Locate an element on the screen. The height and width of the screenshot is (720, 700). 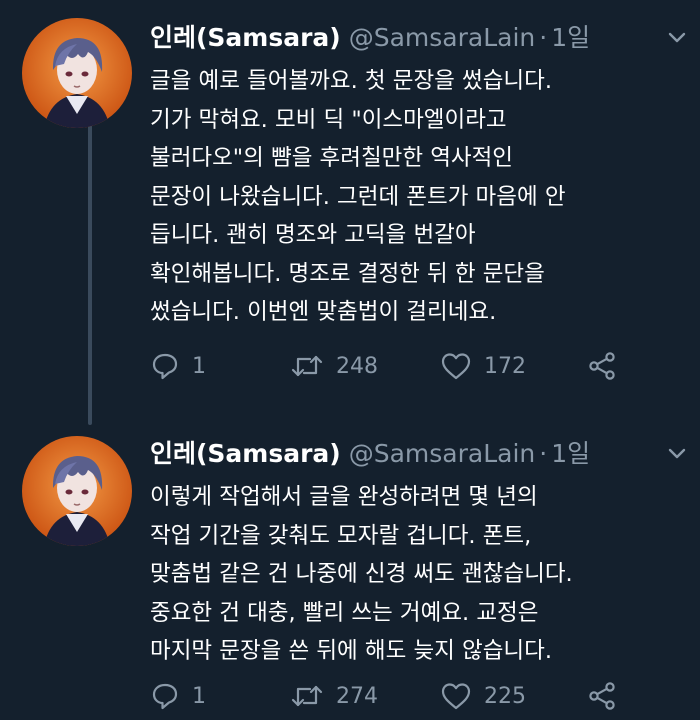
tweet-text-line: 마지막 문장을 쓴 뒤에 해도 늦지 않습니다. is located at coordinates (351, 651).